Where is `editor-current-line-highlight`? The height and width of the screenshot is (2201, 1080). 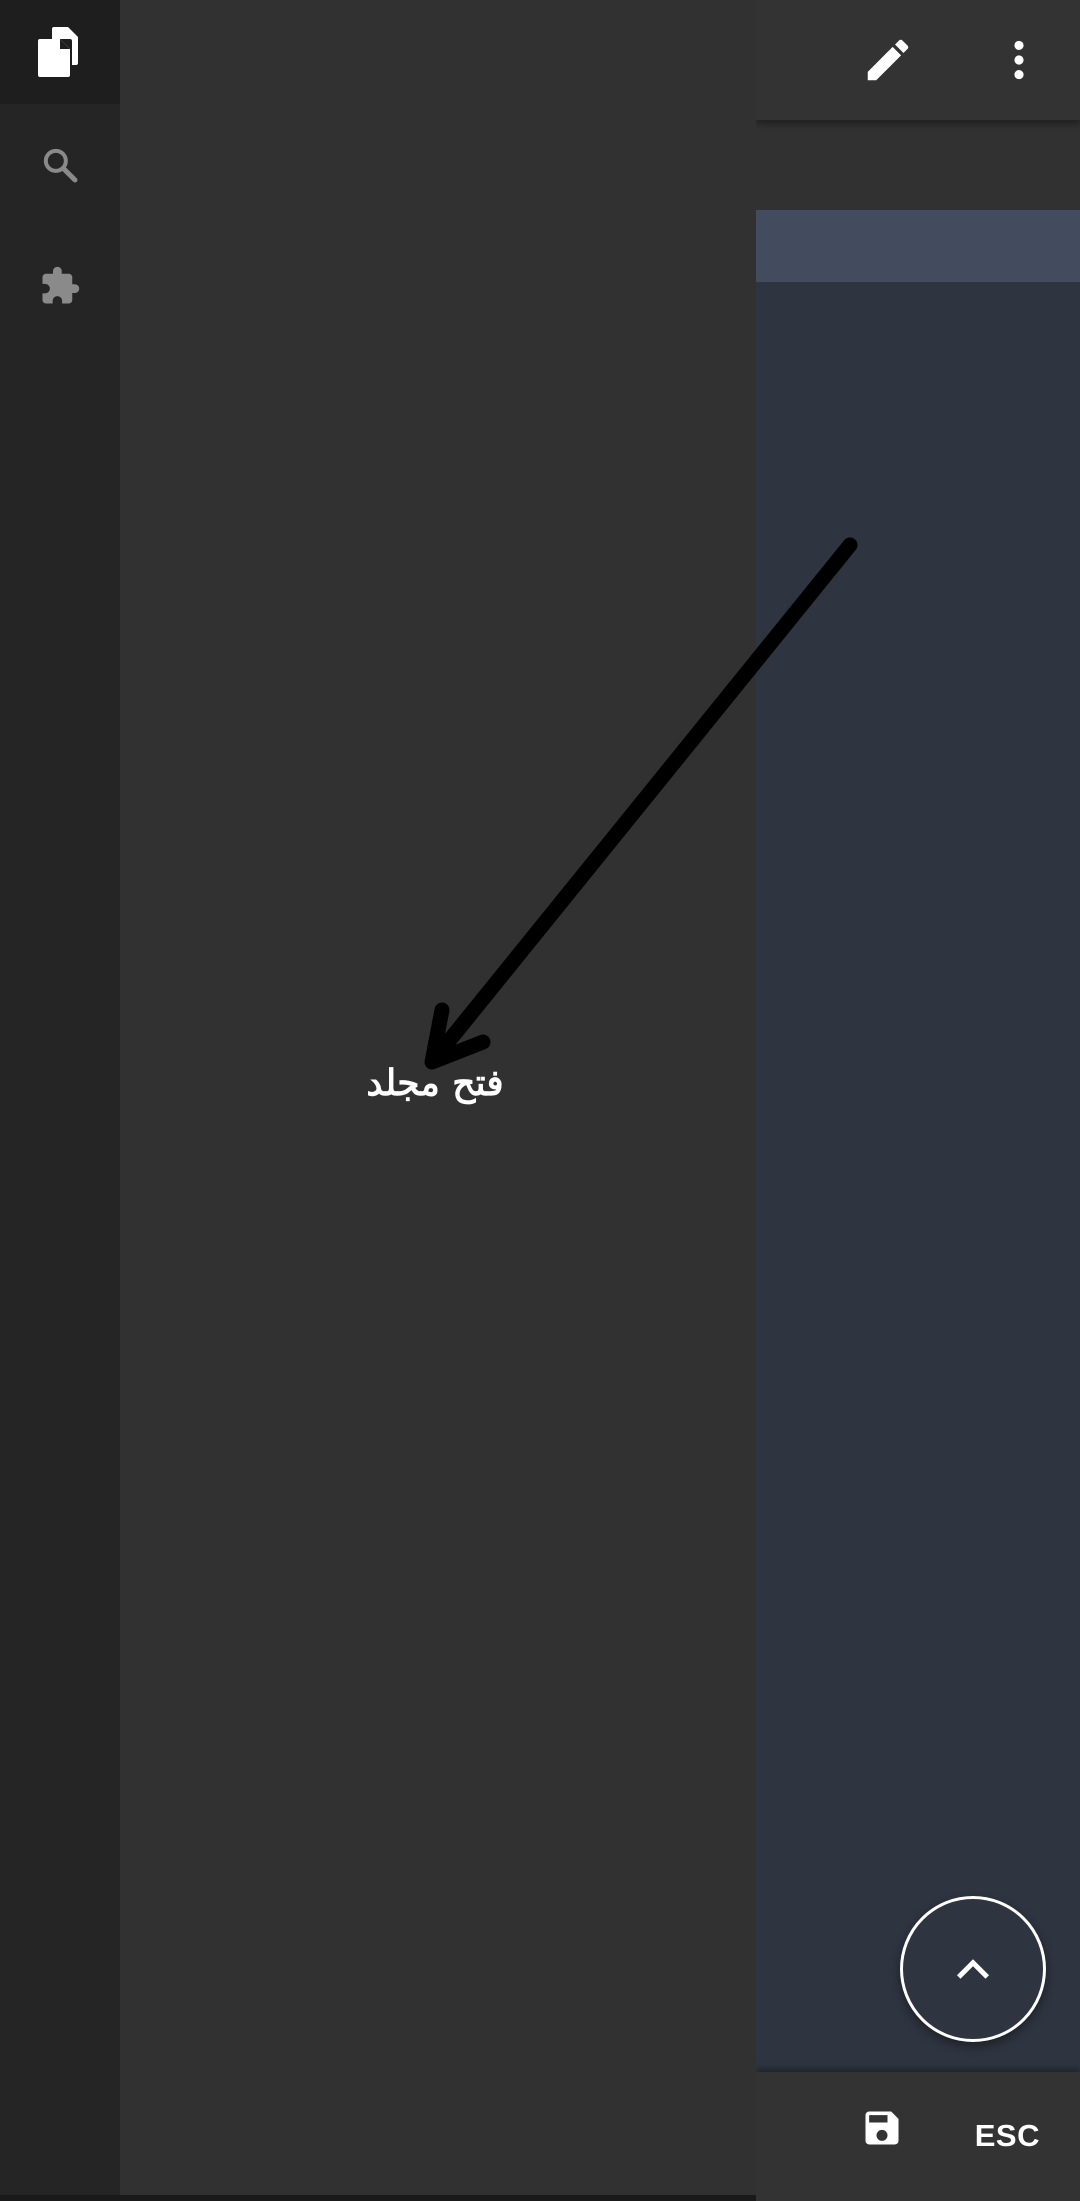 editor-current-line-highlight is located at coordinates (918, 246).